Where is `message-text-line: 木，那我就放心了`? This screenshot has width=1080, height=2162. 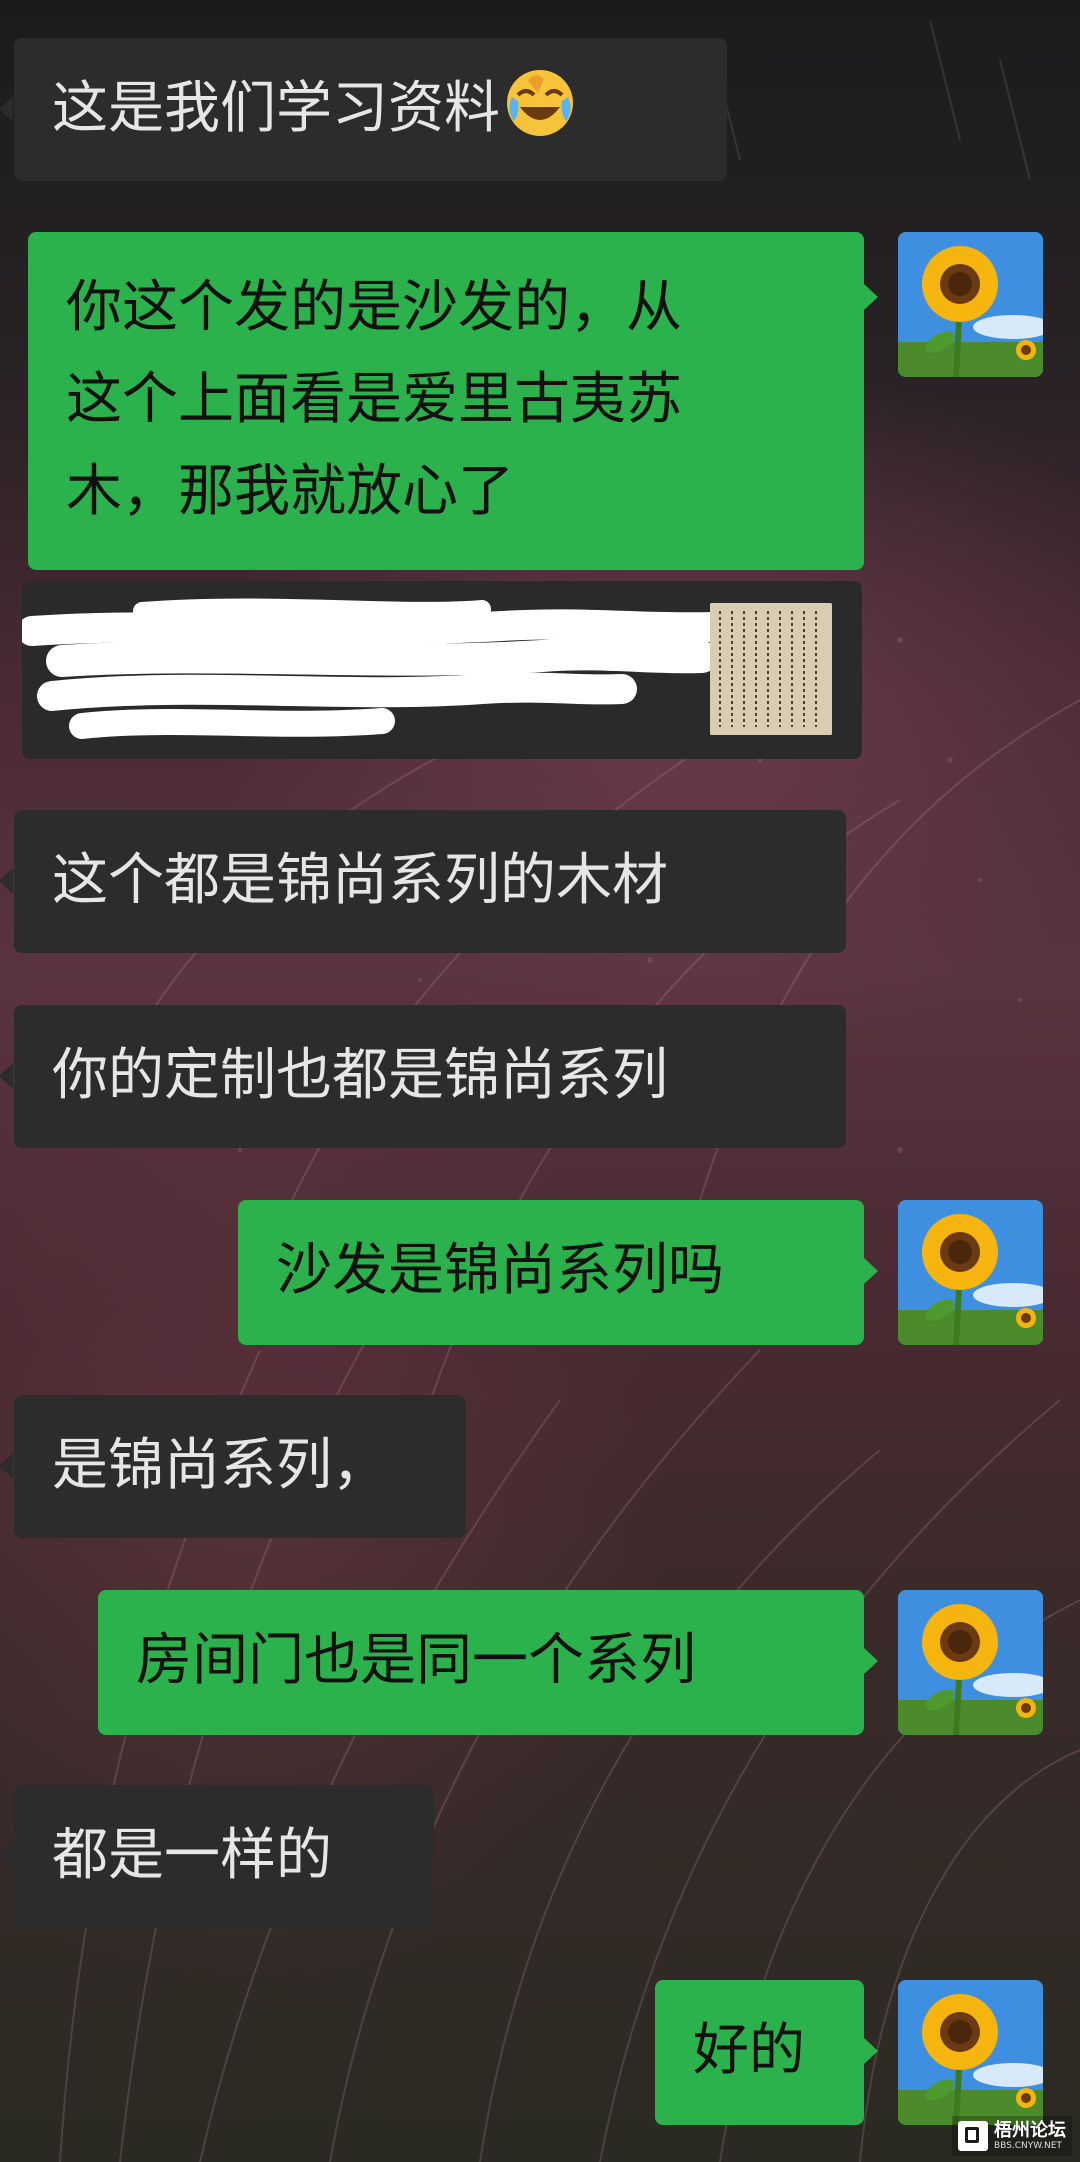 message-text-line: 木，那我就放心了 is located at coordinates (290, 491).